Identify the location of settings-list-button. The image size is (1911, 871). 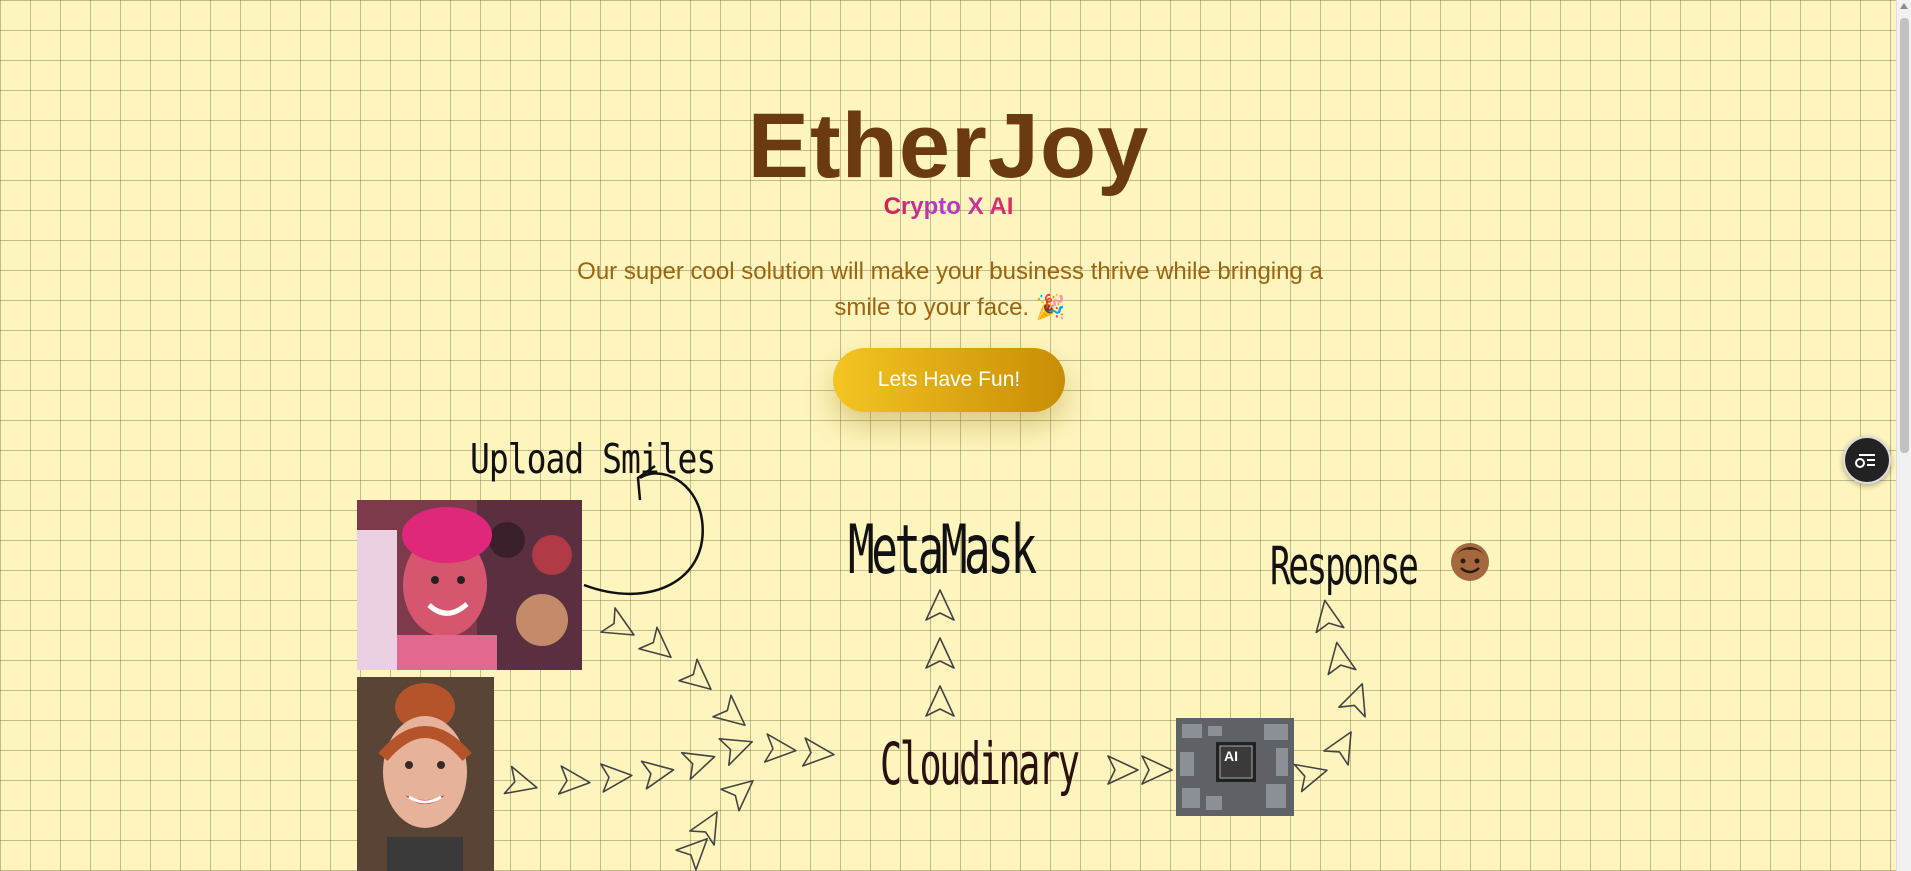
(1867, 460).